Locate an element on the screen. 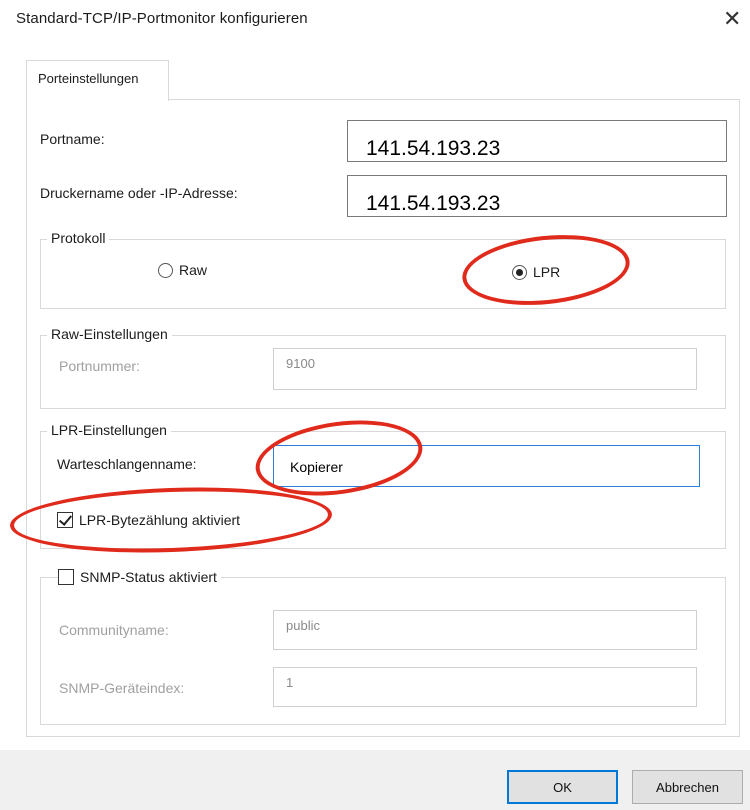 This screenshot has height=810, width=750. ok-button: OK is located at coordinates (562, 787).